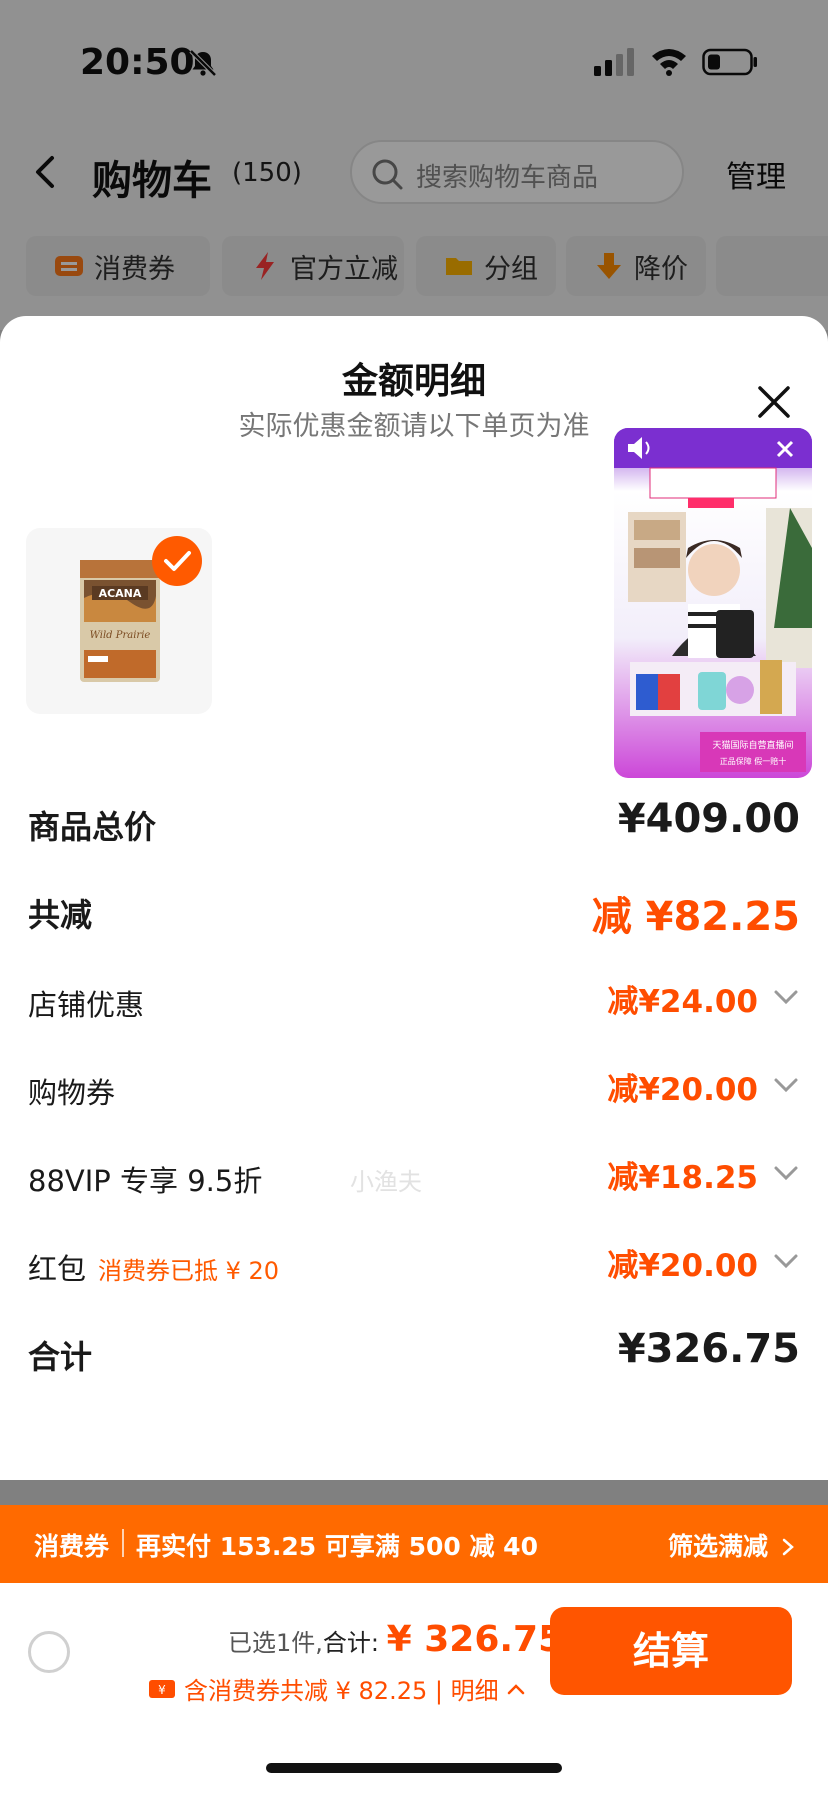 This screenshot has height=1796, width=828. I want to click on row-label: 红包 消费券已抵 ¥ 20, so click(153, 1267).